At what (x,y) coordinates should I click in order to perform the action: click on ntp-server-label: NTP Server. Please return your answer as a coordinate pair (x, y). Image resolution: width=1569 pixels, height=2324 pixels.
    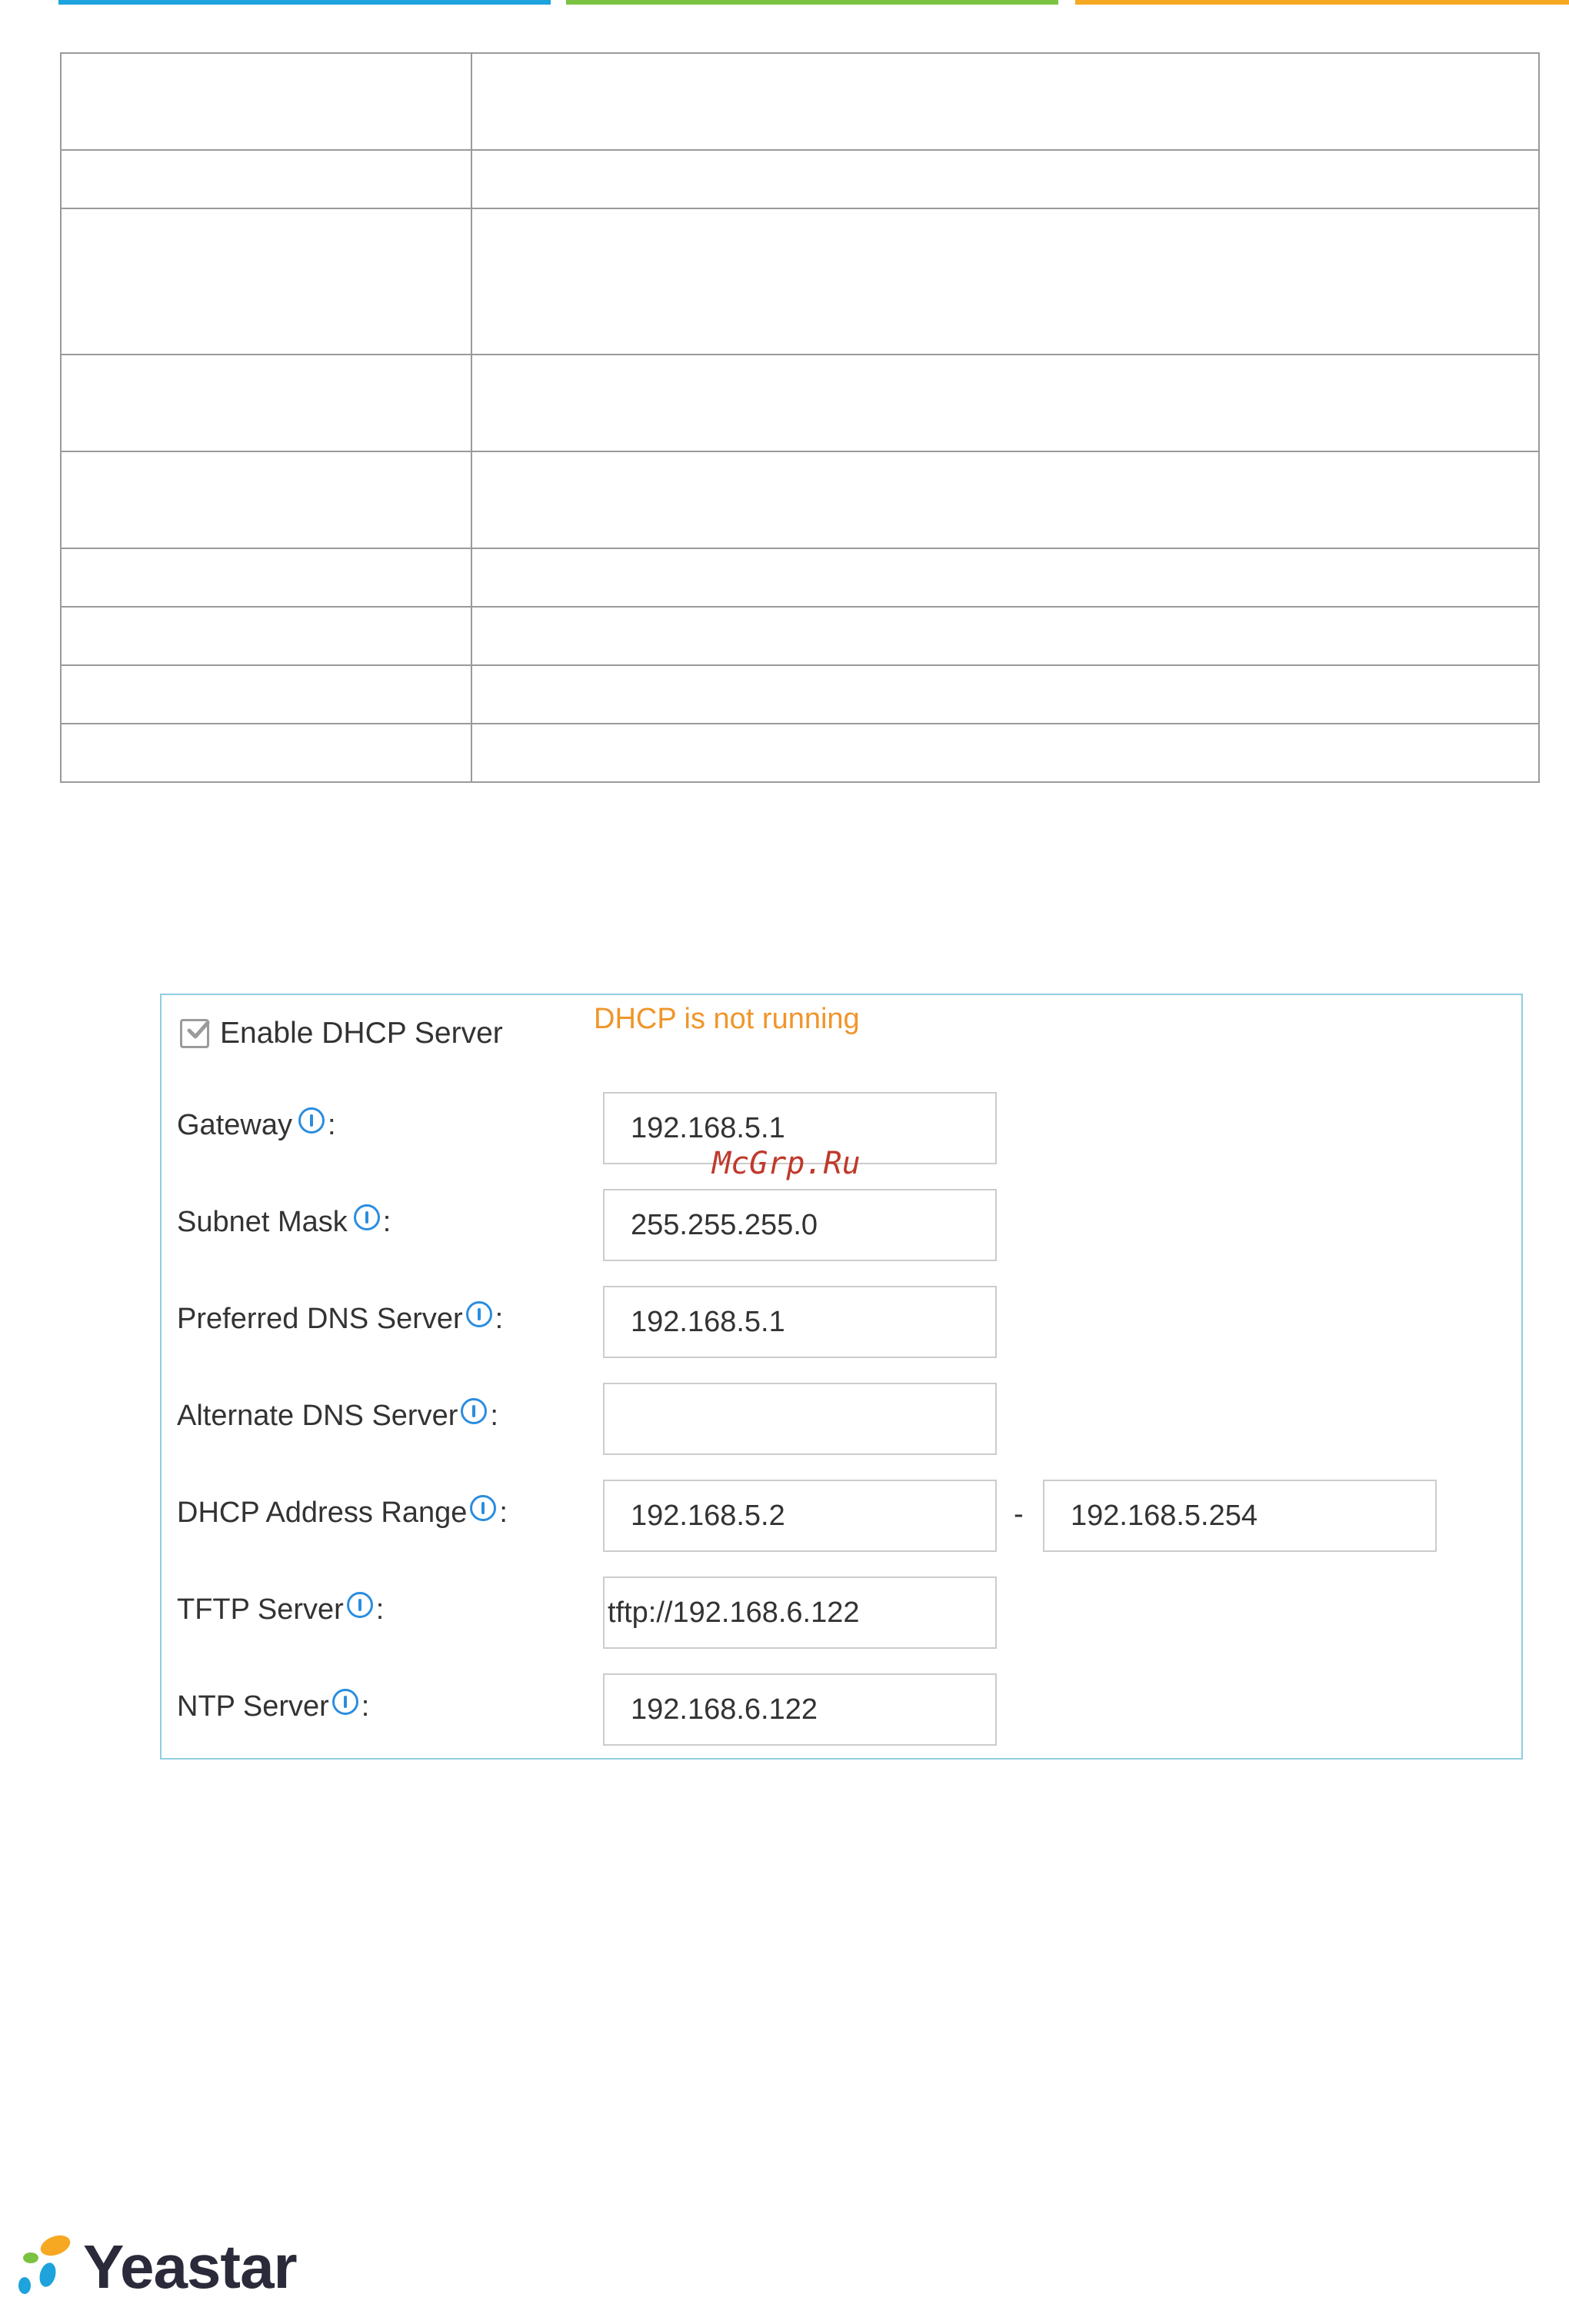
    Looking at the image, I should click on (253, 1706).